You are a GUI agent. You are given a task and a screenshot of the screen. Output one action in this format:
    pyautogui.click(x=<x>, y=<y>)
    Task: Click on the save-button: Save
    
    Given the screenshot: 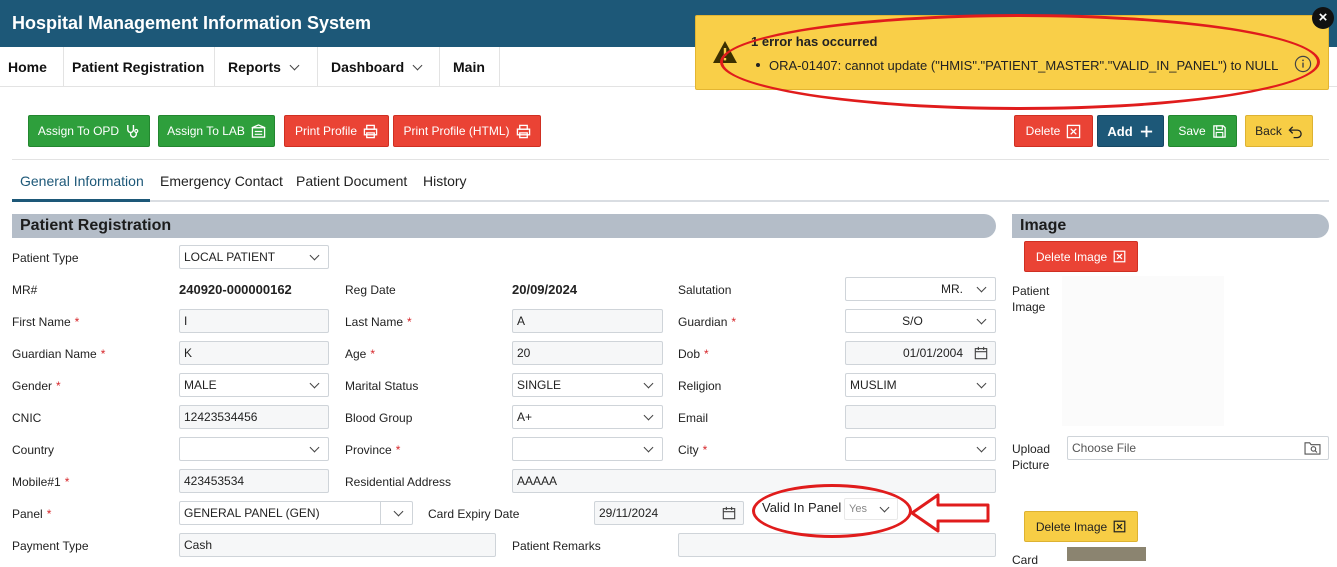 What is the action you would take?
    pyautogui.click(x=1202, y=131)
    